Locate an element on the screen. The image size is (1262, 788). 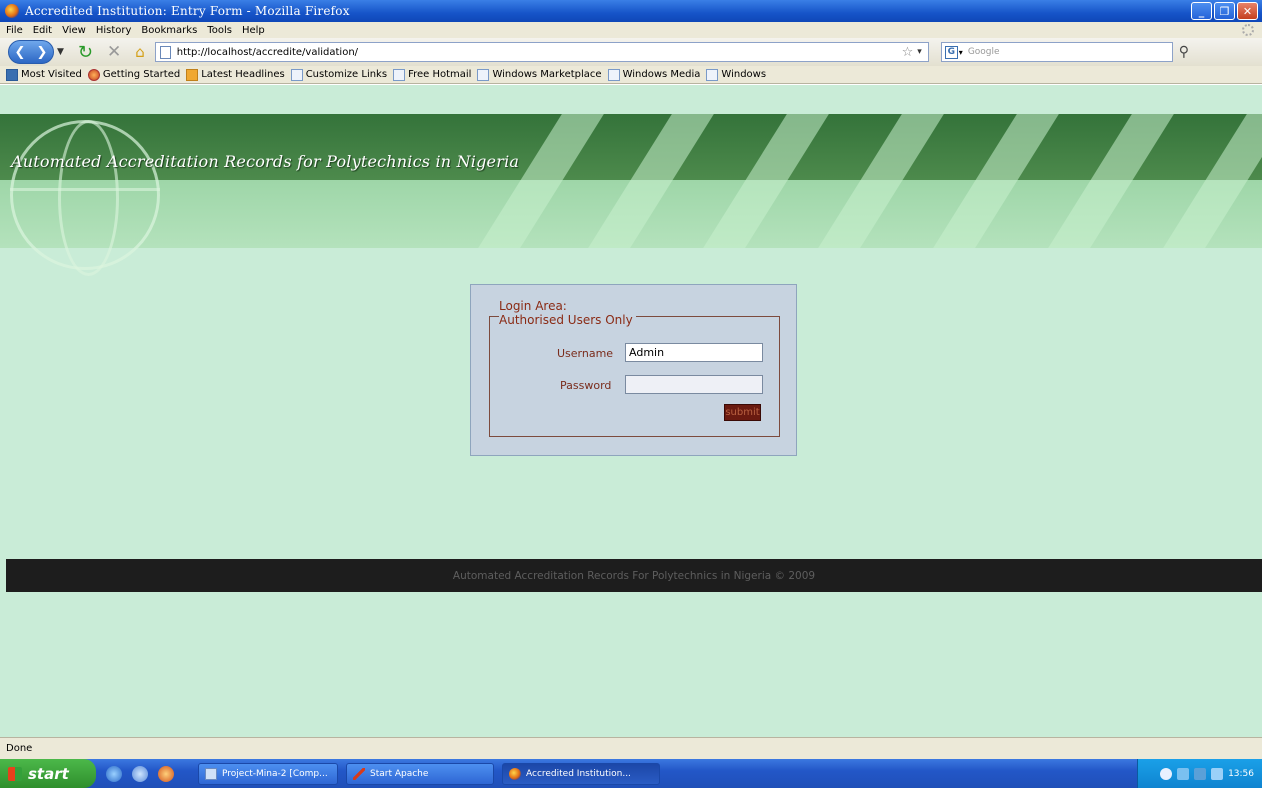
password-input is located at coordinates (694, 384).